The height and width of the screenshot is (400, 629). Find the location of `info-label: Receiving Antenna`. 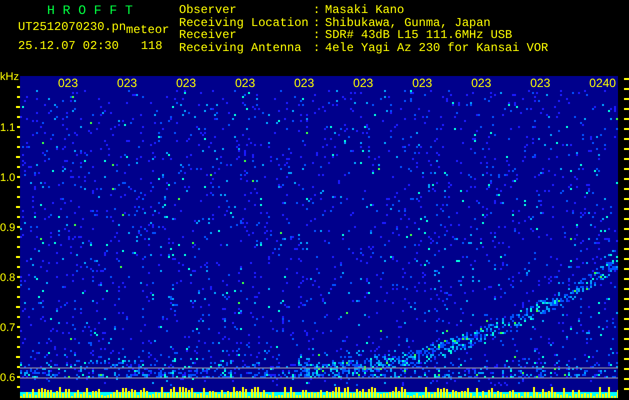

info-label: Receiving Antenna is located at coordinates (240, 48).